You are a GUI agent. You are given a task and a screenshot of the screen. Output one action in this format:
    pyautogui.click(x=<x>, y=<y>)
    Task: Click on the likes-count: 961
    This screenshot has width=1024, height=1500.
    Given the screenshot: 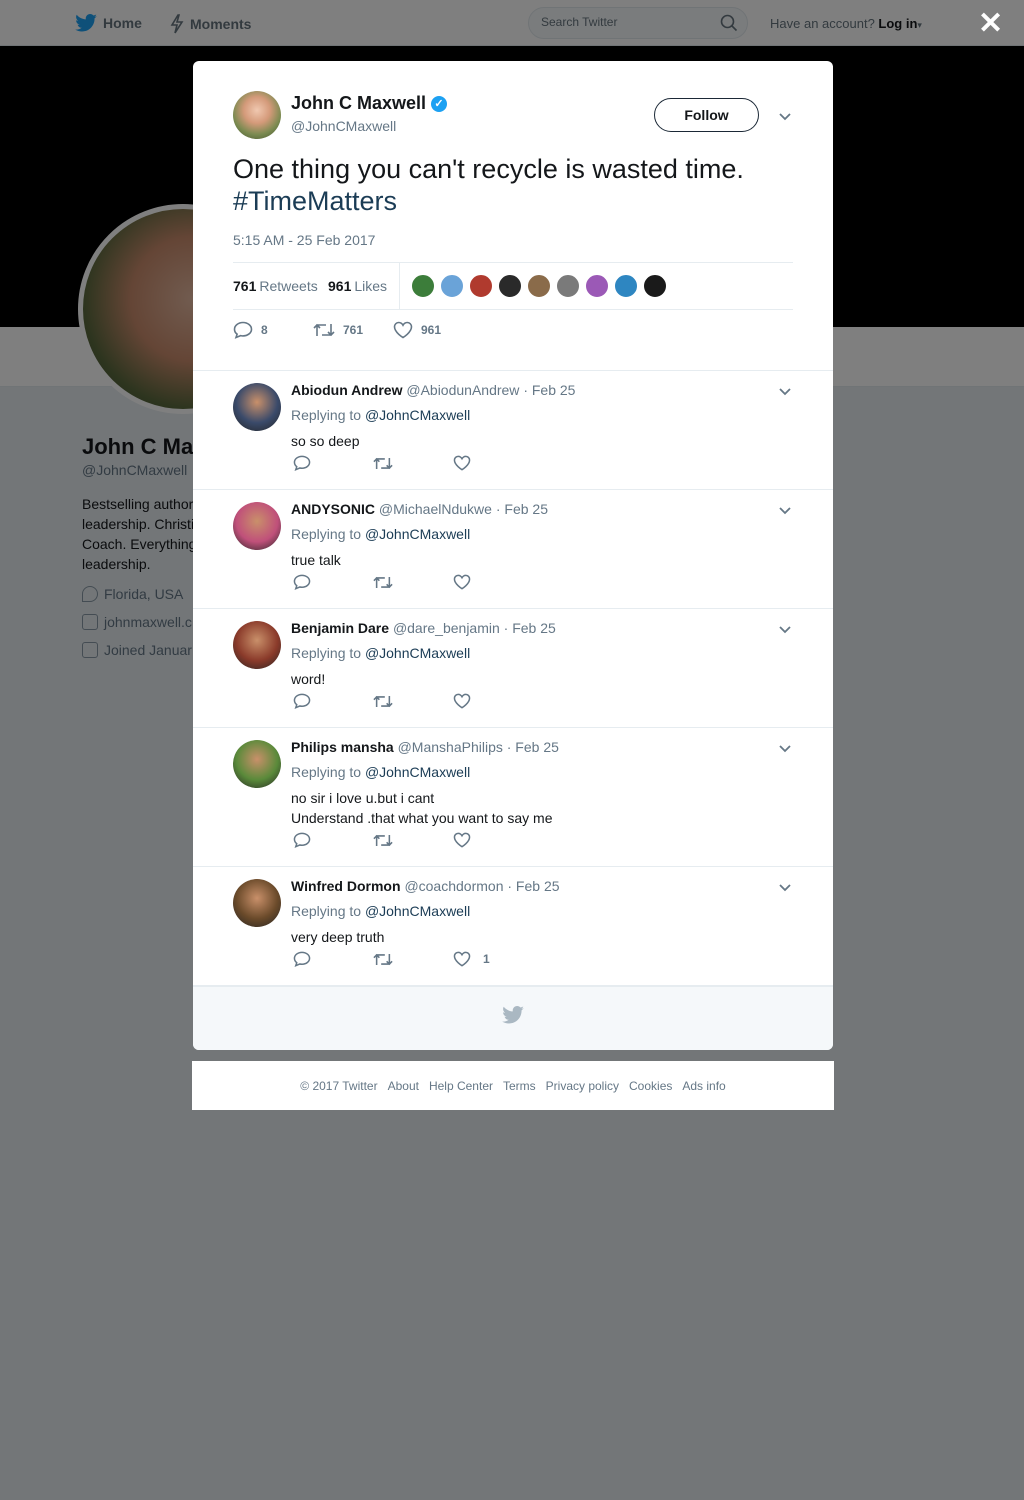 What is the action you would take?
    pyautogui.click(x=340, y=286)
    